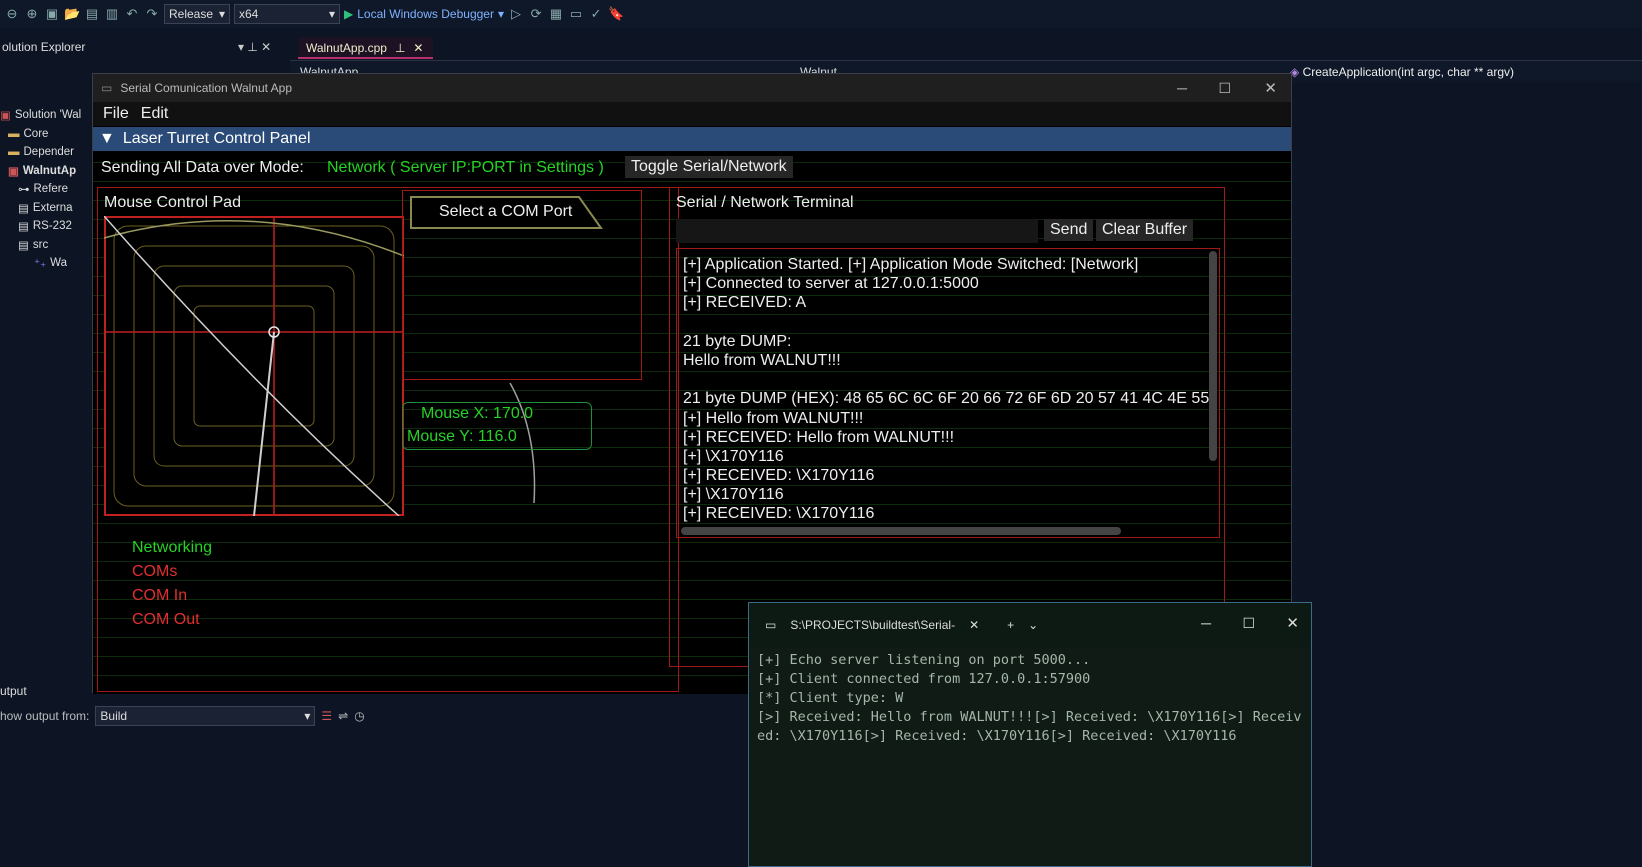 This screenshot has height=867, width=1642. Describe the element at coordinates (1145, 230) in the screenshot. I see `clear-buffer-button: Clear Buffer` at that location.